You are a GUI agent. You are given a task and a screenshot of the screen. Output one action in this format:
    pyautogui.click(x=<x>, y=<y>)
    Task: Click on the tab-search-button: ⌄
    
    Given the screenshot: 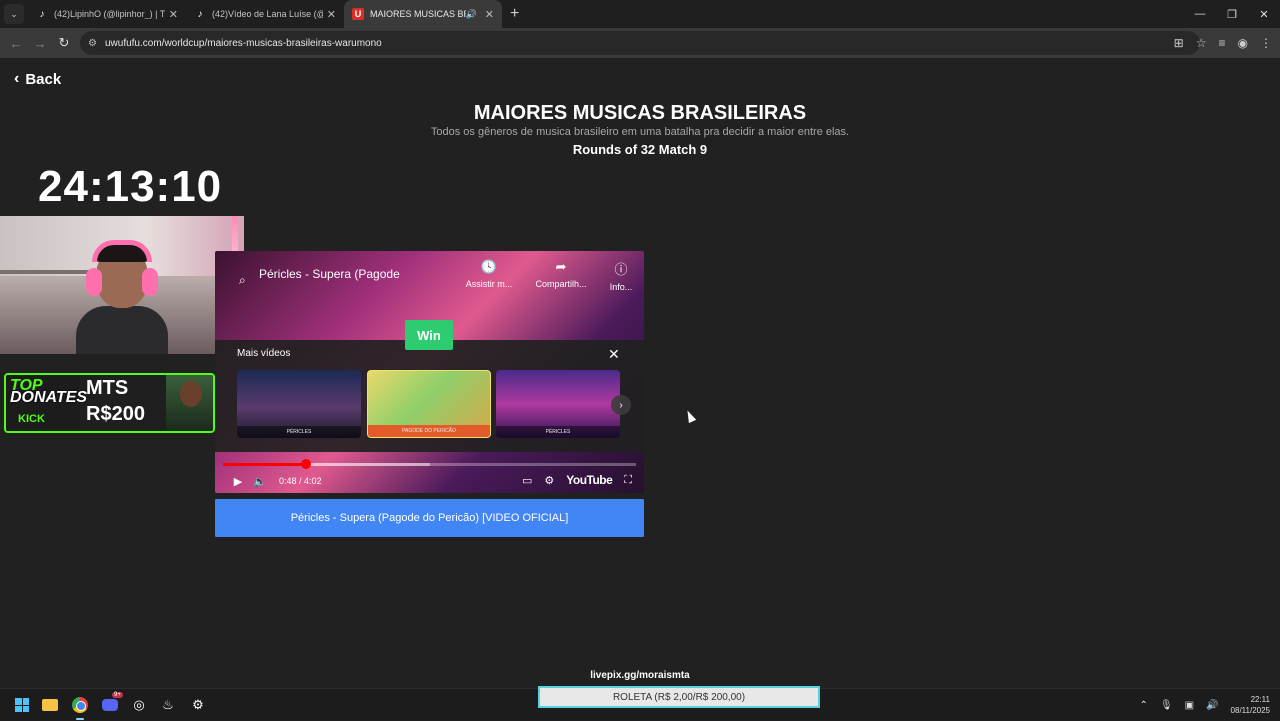 What is the action you would take?
    pyautogui.click(x=14, y=14)
    